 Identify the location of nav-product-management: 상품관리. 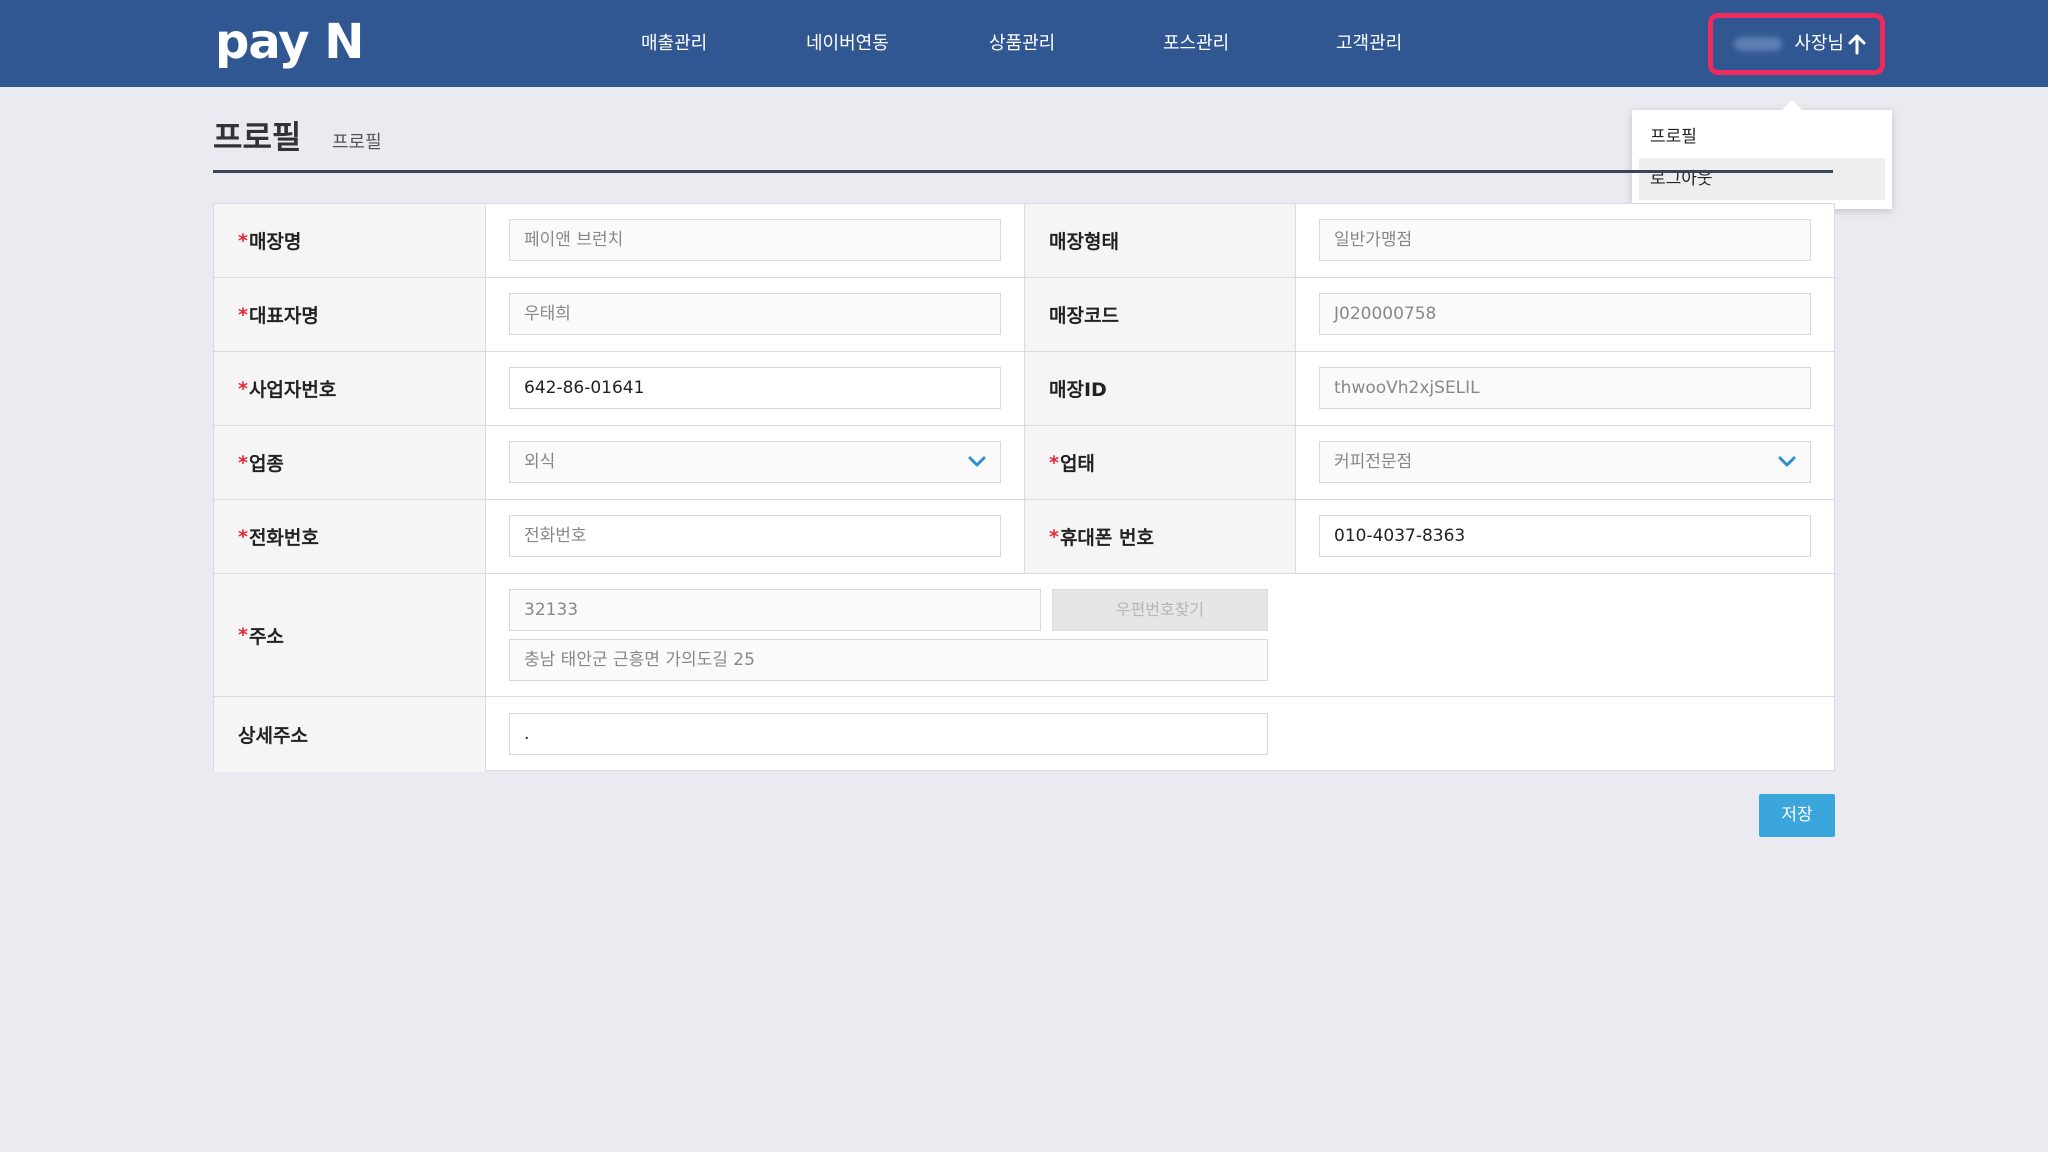
(1022, 44).